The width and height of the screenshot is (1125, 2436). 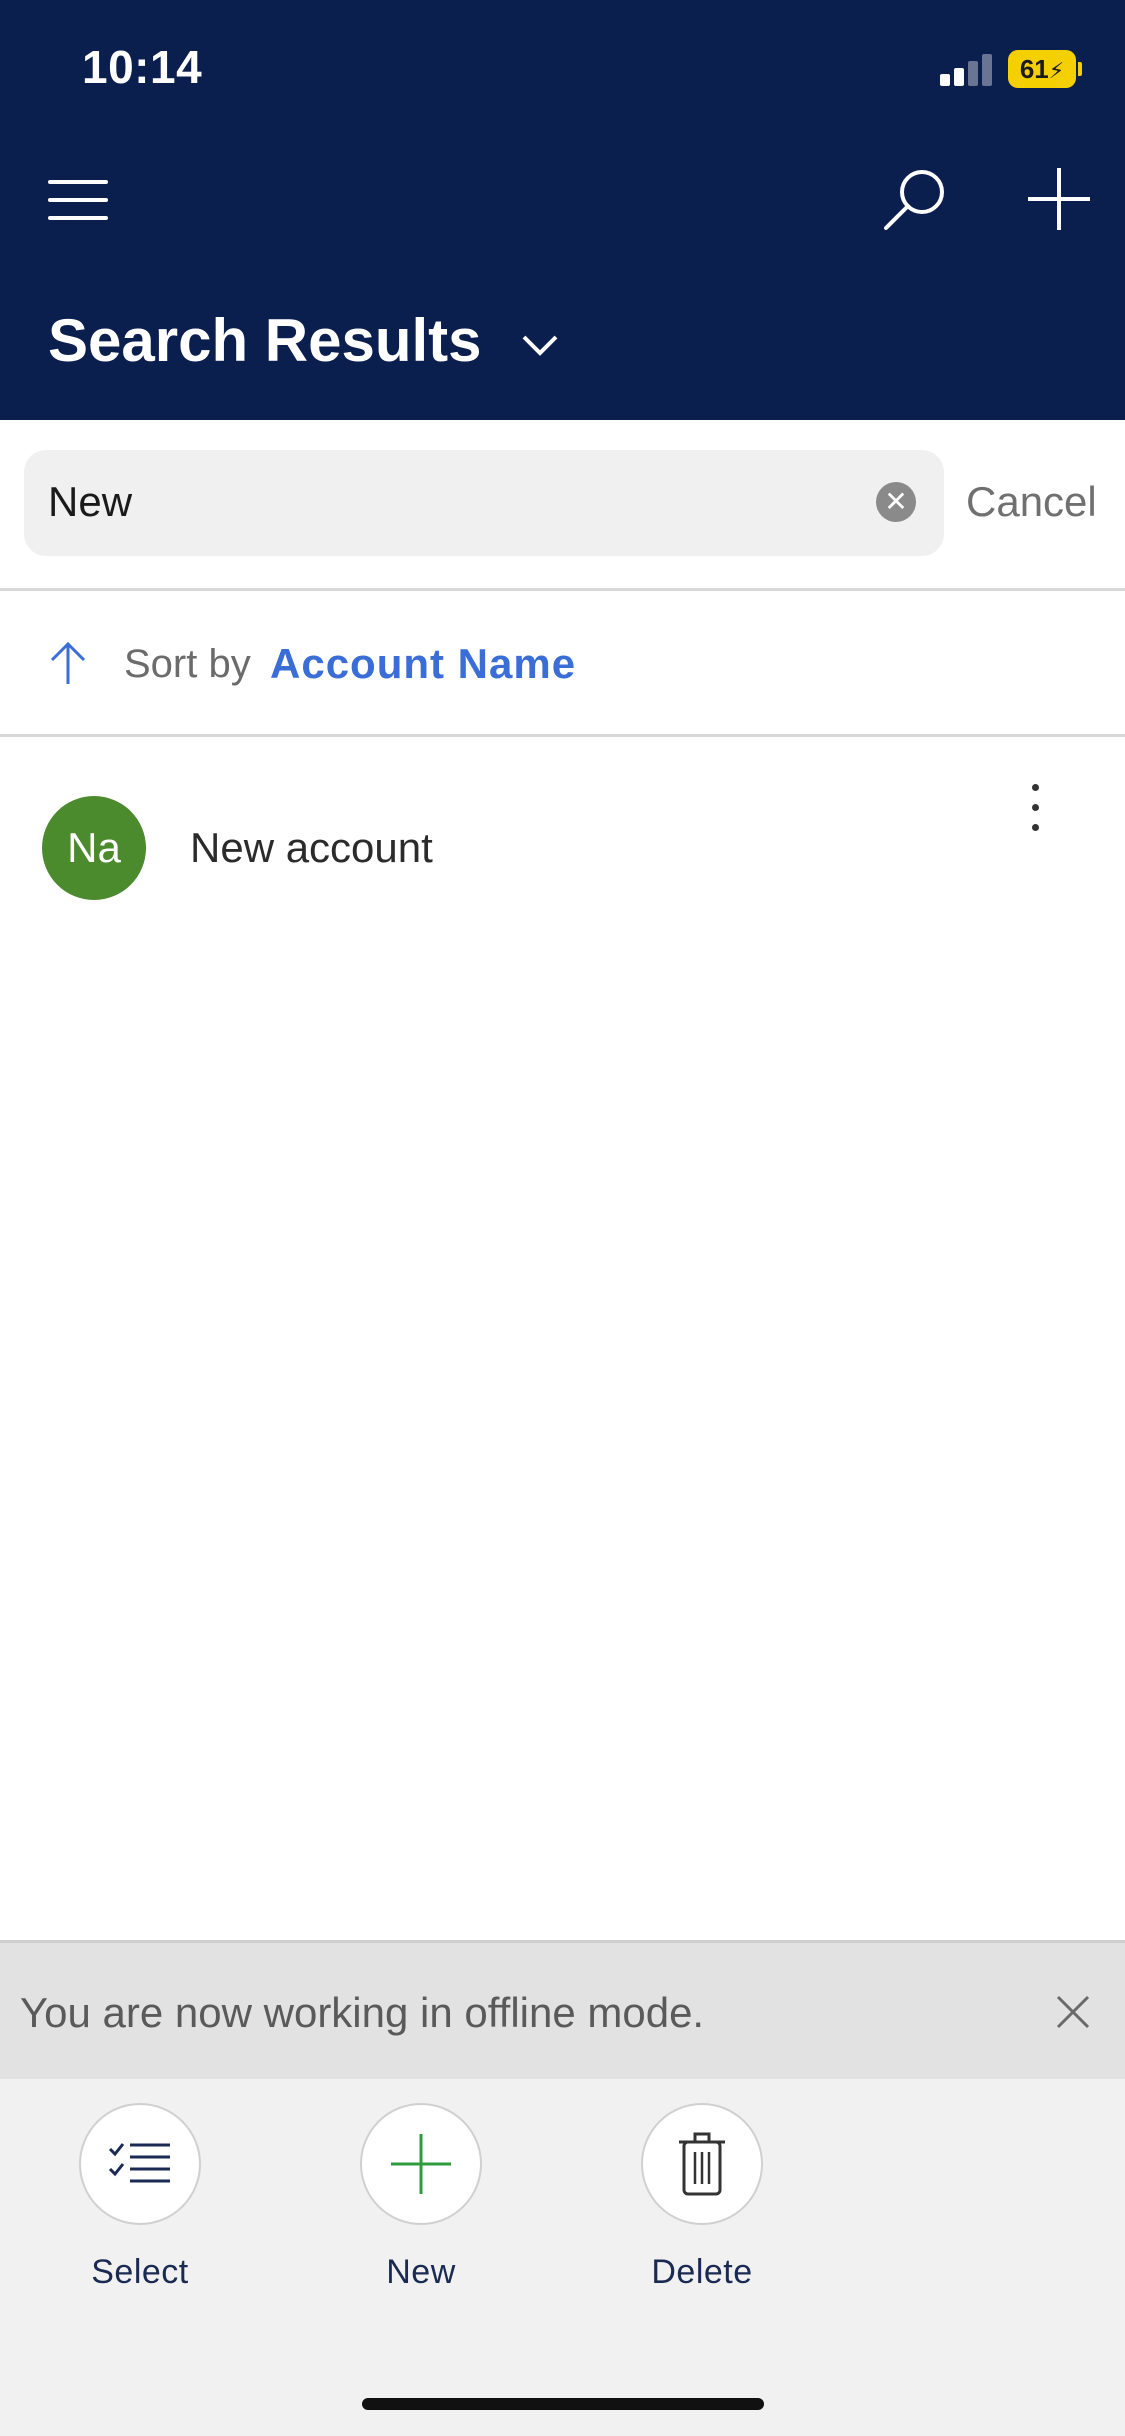 What do you see at coordinates (562, 2257) in the screenshot?
I see `command-bar: Select New Delete` at bounding box center [562, 2257].